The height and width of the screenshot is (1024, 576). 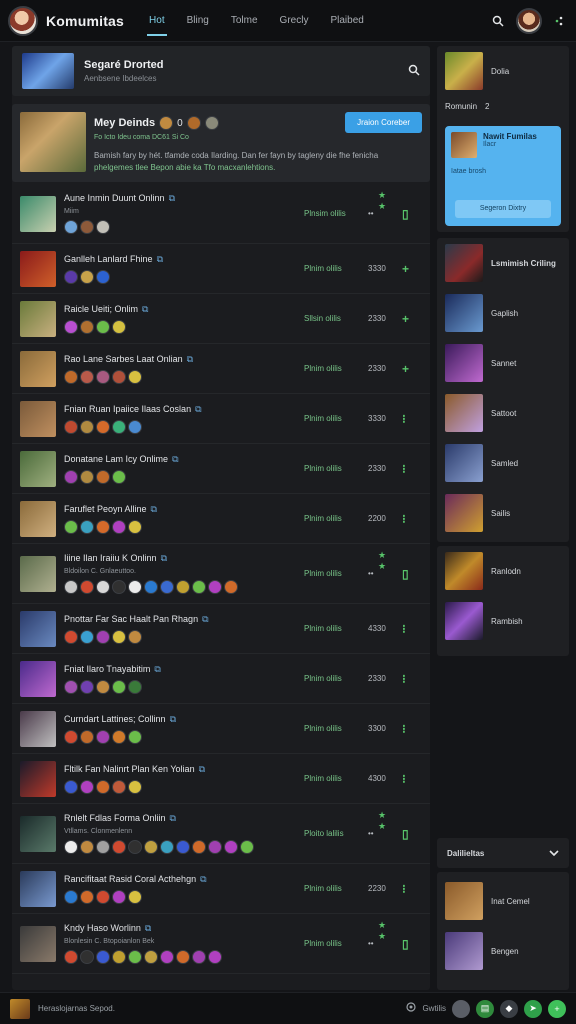 What do you see at coordinates (469, 171) in the screenshot?
I see `promo-tag: Iatae brosh` at bounding box center [469, 171].